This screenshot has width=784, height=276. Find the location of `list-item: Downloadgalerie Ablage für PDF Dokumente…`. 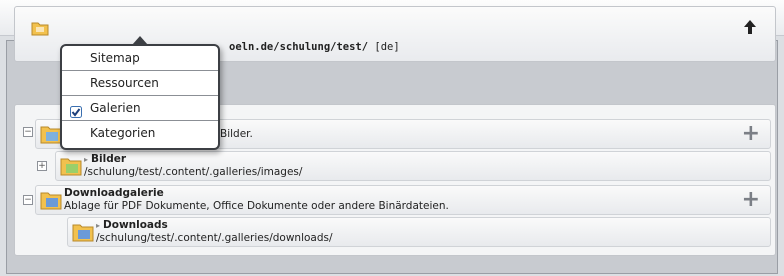

list-item: Downloadgalerie Ablage für PDF Dokumente… is located at coordinates (403, 200).